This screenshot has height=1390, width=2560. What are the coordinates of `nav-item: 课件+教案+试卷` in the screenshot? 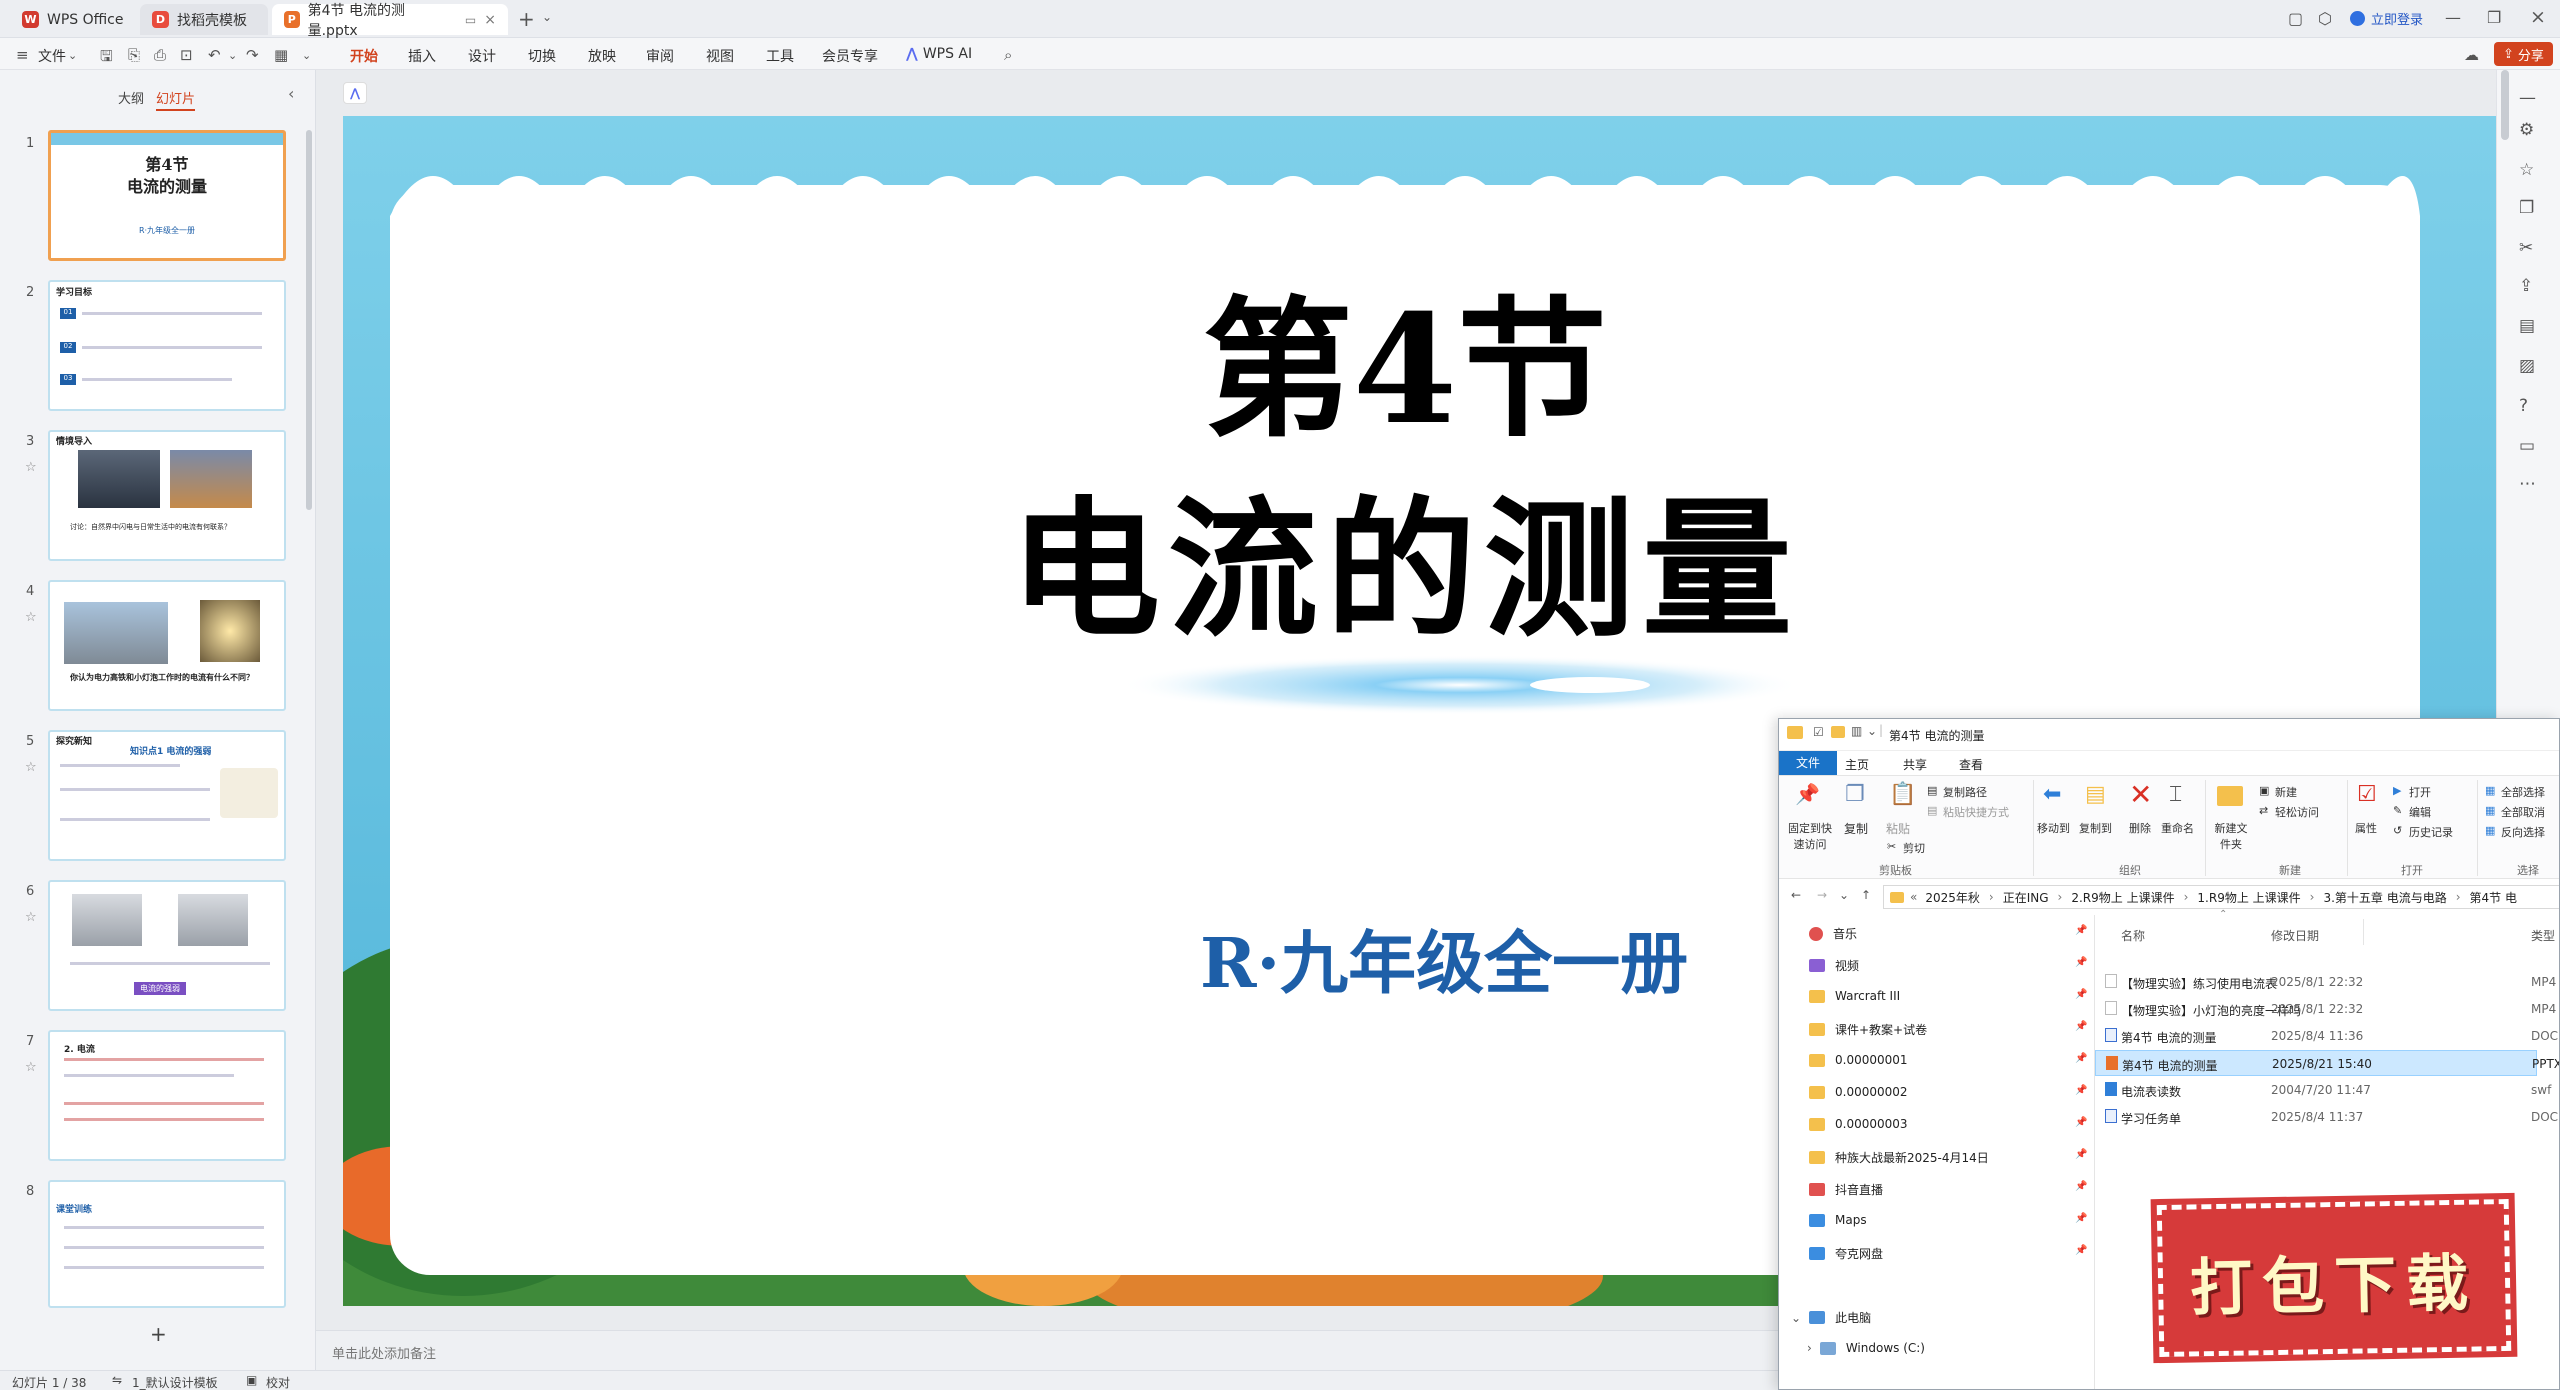 It's located at (1868, 1029).